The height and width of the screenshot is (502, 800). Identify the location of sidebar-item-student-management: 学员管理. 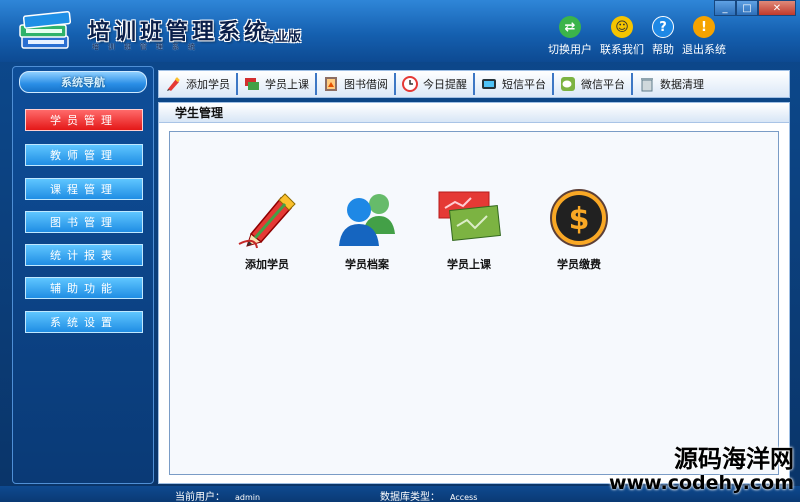
(84, 120).